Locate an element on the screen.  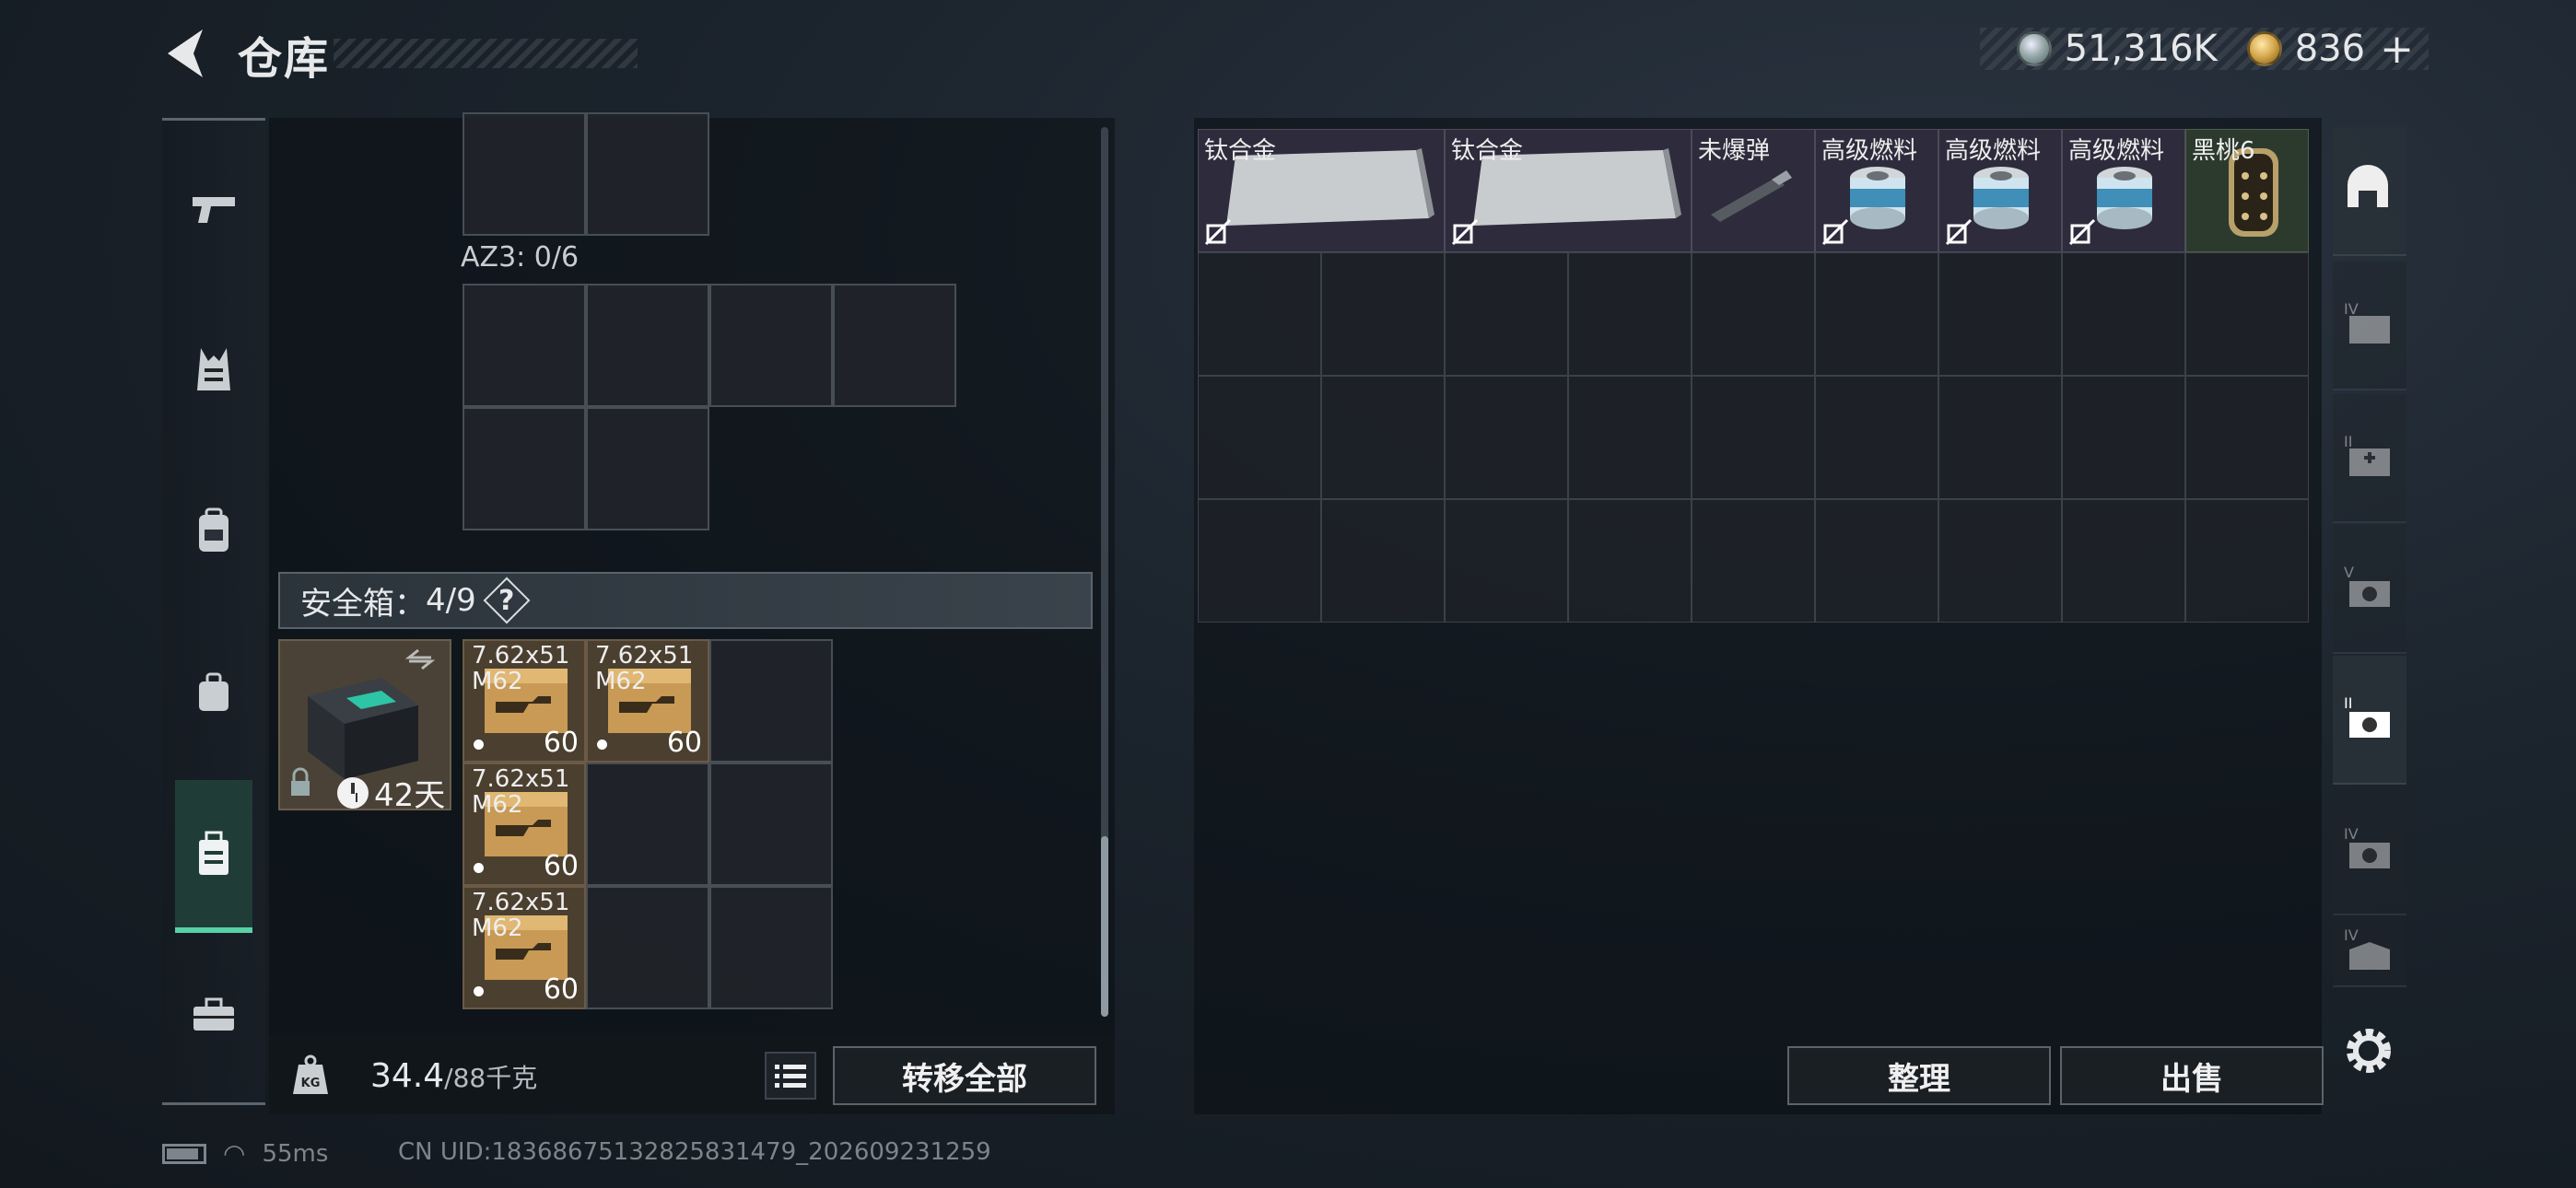
svg-text: KG is located at coordinates (311, 1083).